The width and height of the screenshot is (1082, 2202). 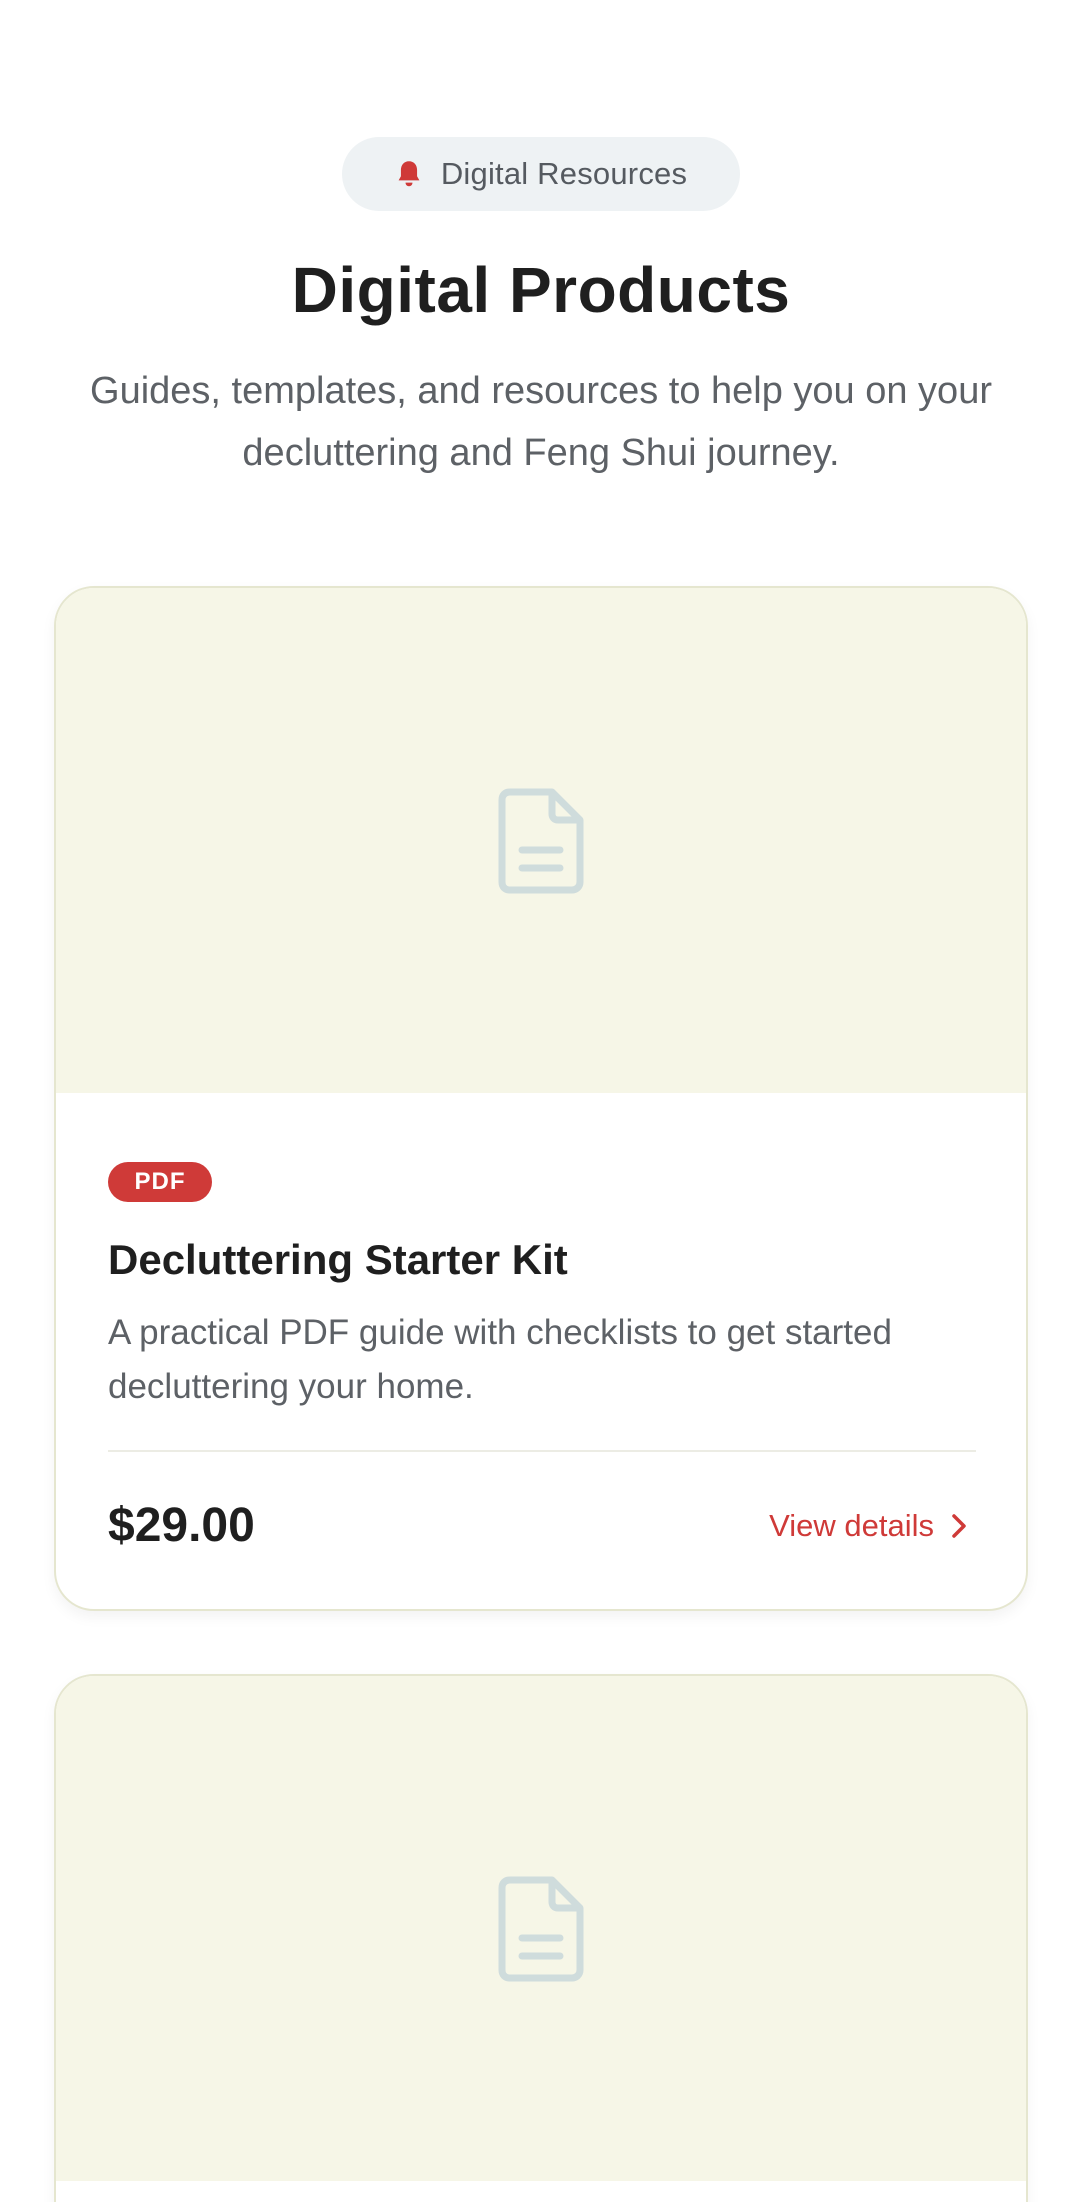 What do you see at coordinates (959, 1526) in the screenshot?
I see `chevron-right-icon` at bounding box center [959, 1526].